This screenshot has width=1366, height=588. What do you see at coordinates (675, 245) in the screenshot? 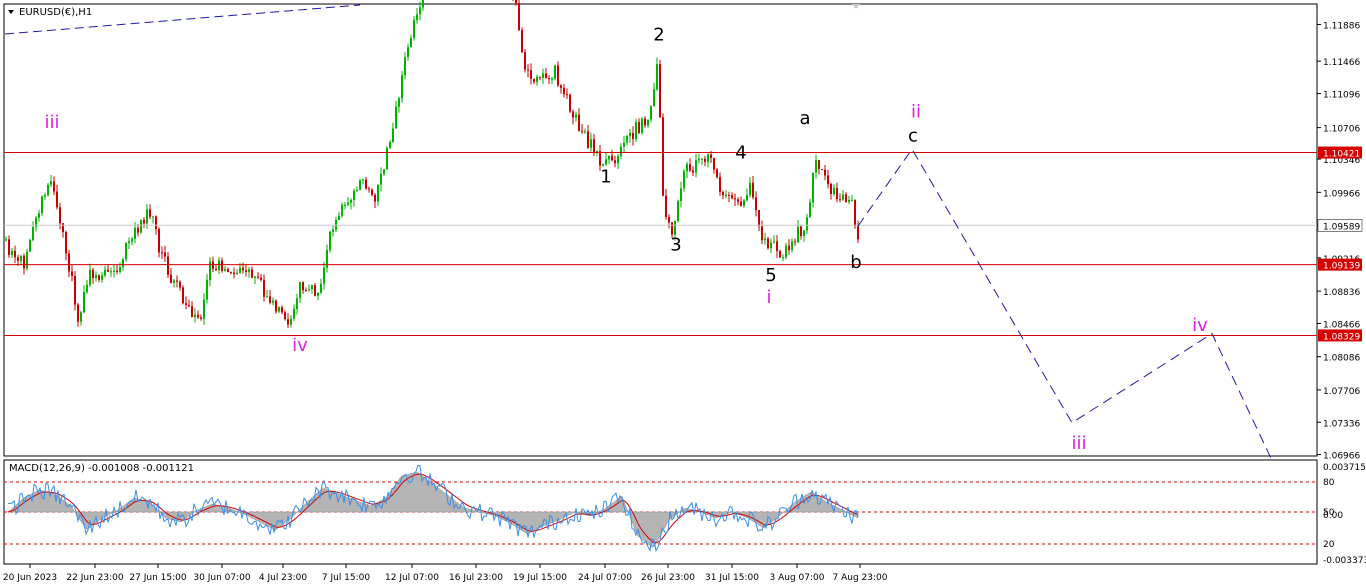
I see `wave-label-3: 3` at bounding box center [675, 245].